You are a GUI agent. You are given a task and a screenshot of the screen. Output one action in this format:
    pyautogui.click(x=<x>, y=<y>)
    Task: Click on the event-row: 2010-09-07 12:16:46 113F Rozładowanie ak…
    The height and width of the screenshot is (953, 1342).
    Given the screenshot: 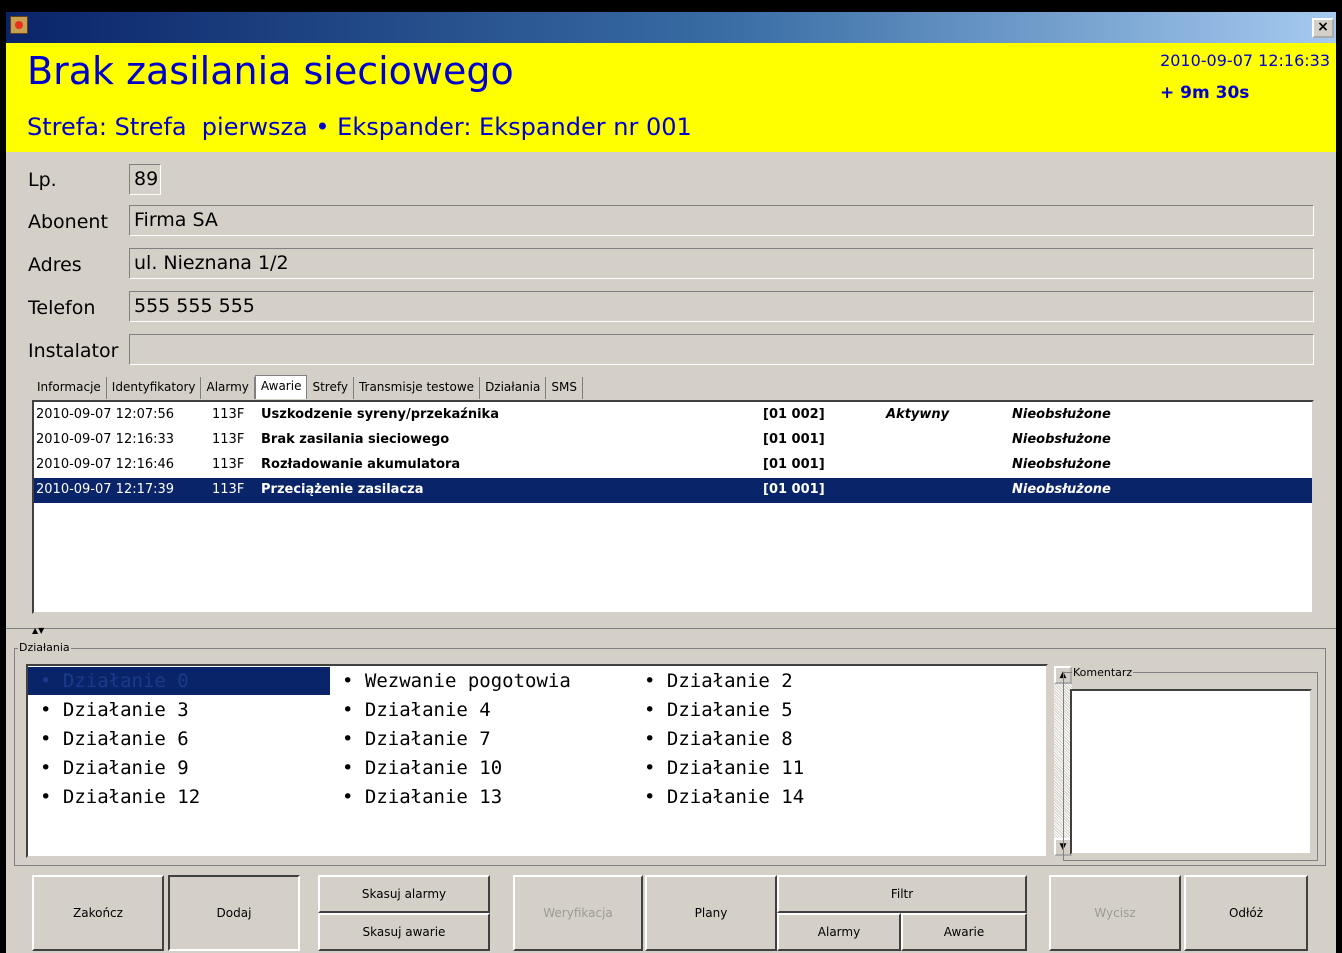 What is the action you would take?
    pyautogui.click(x=673, y=465)
    